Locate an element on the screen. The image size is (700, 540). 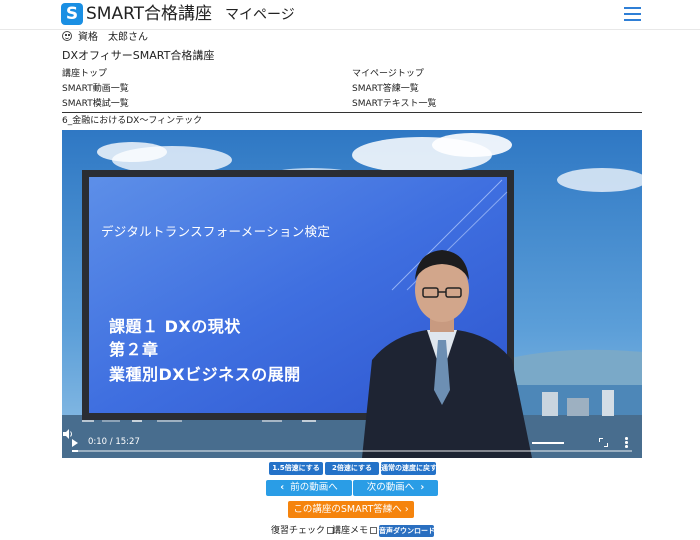
chevron-left-icon: ‹ is located at coordinates (282, 487).